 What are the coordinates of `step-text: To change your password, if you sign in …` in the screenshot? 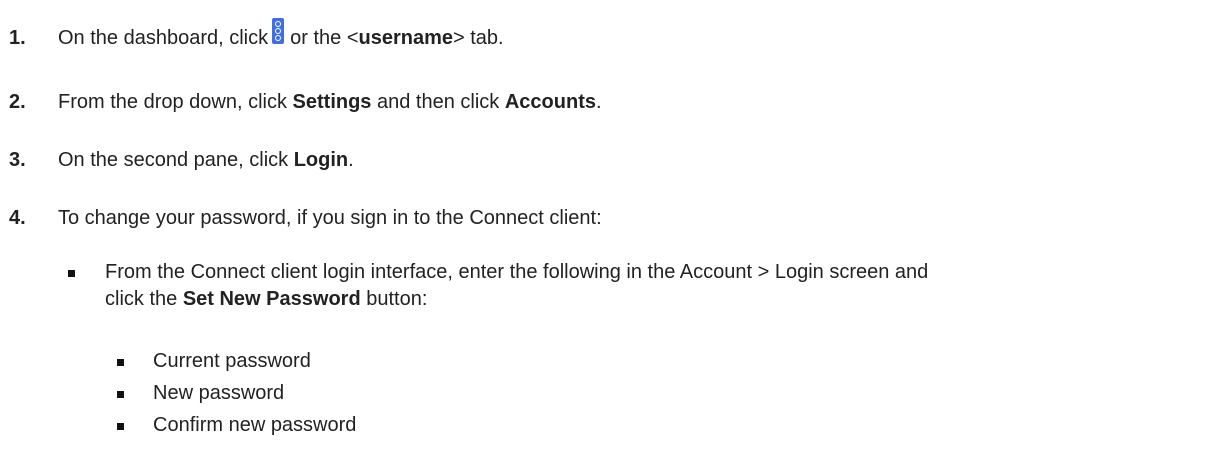 It's located at (330, 218).